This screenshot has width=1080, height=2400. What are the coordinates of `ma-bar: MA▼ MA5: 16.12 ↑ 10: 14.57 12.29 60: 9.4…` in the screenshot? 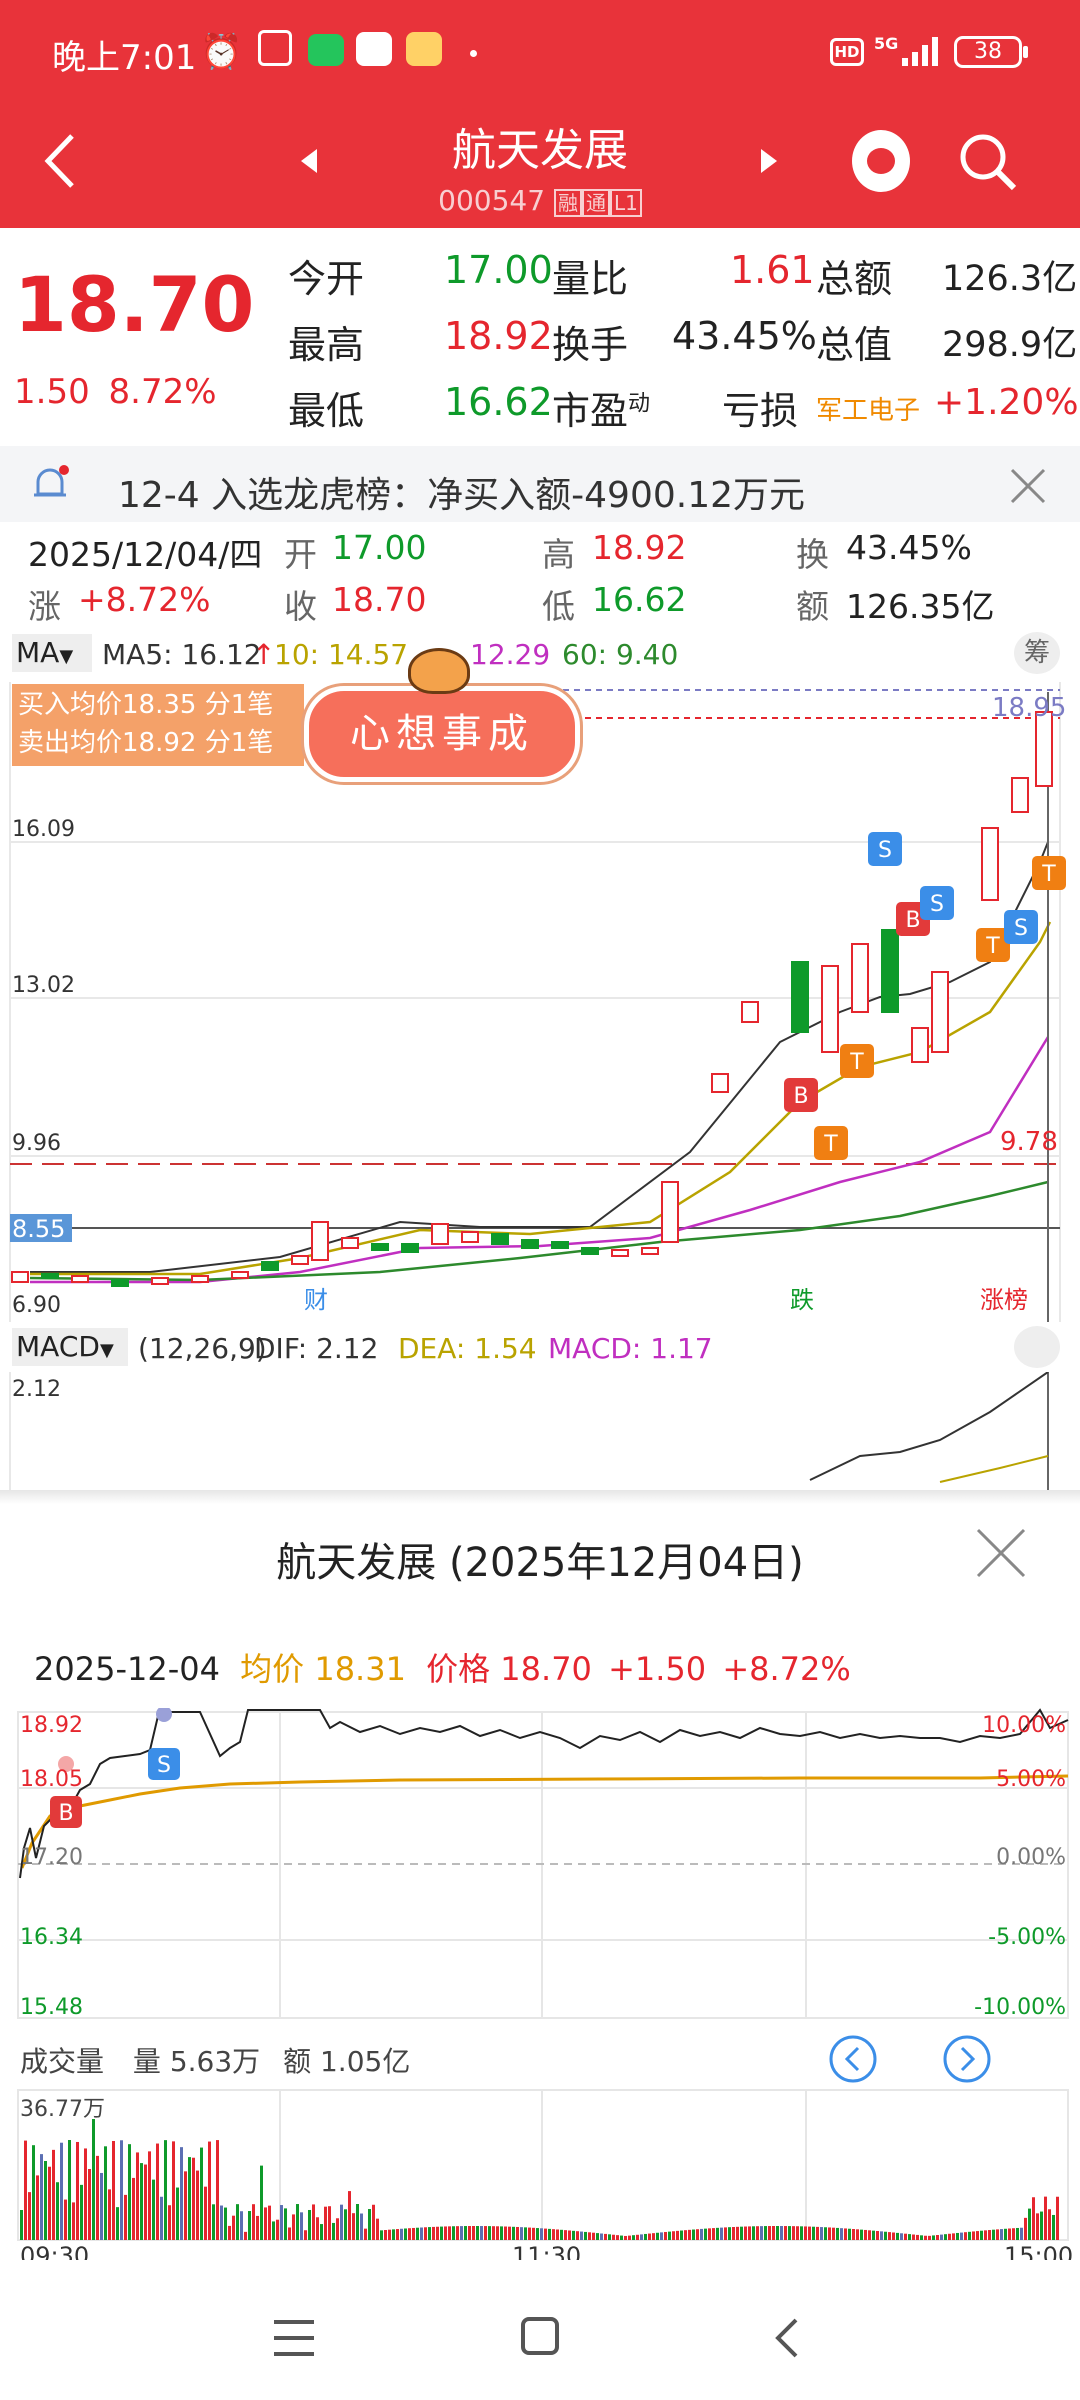 It's located at (540, 655).